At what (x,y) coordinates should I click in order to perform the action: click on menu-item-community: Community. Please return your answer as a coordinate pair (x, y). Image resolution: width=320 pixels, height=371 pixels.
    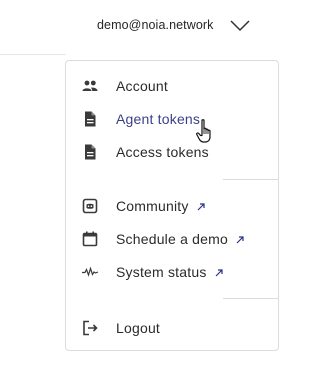
    Looking at the image, I should click on (172, 206).